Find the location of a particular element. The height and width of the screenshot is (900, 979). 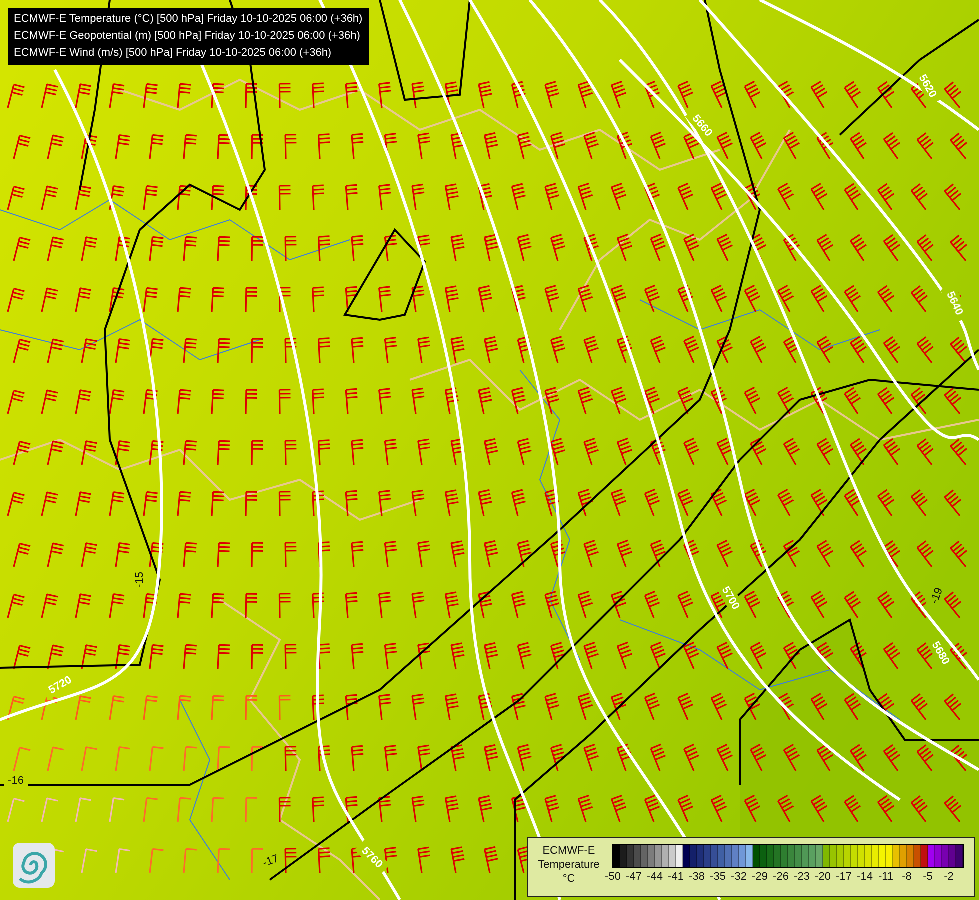

scale-label: -5 is located at coordinates (928, 877).